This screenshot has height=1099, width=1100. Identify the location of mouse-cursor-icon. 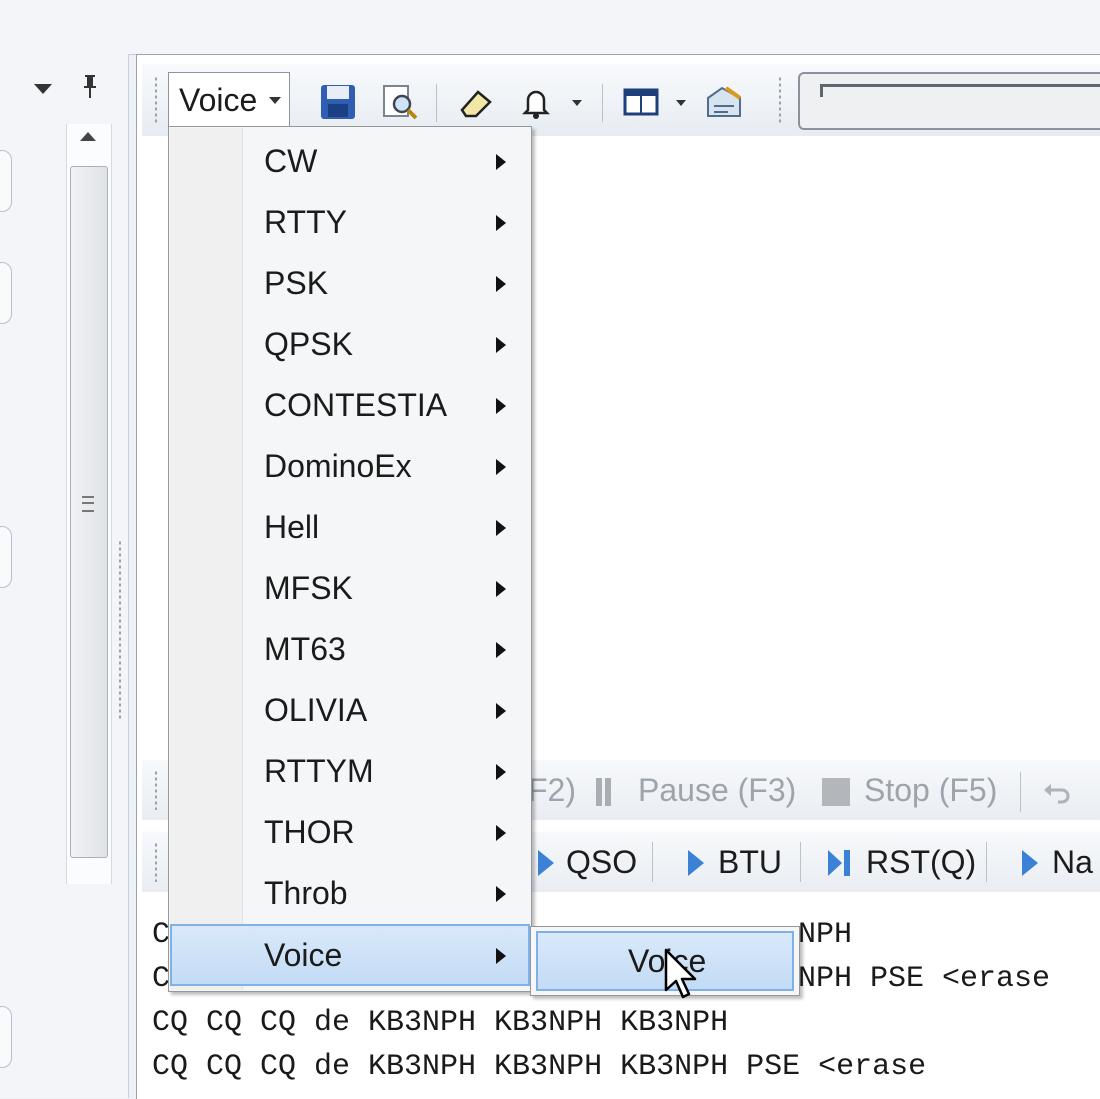
(681, 976).